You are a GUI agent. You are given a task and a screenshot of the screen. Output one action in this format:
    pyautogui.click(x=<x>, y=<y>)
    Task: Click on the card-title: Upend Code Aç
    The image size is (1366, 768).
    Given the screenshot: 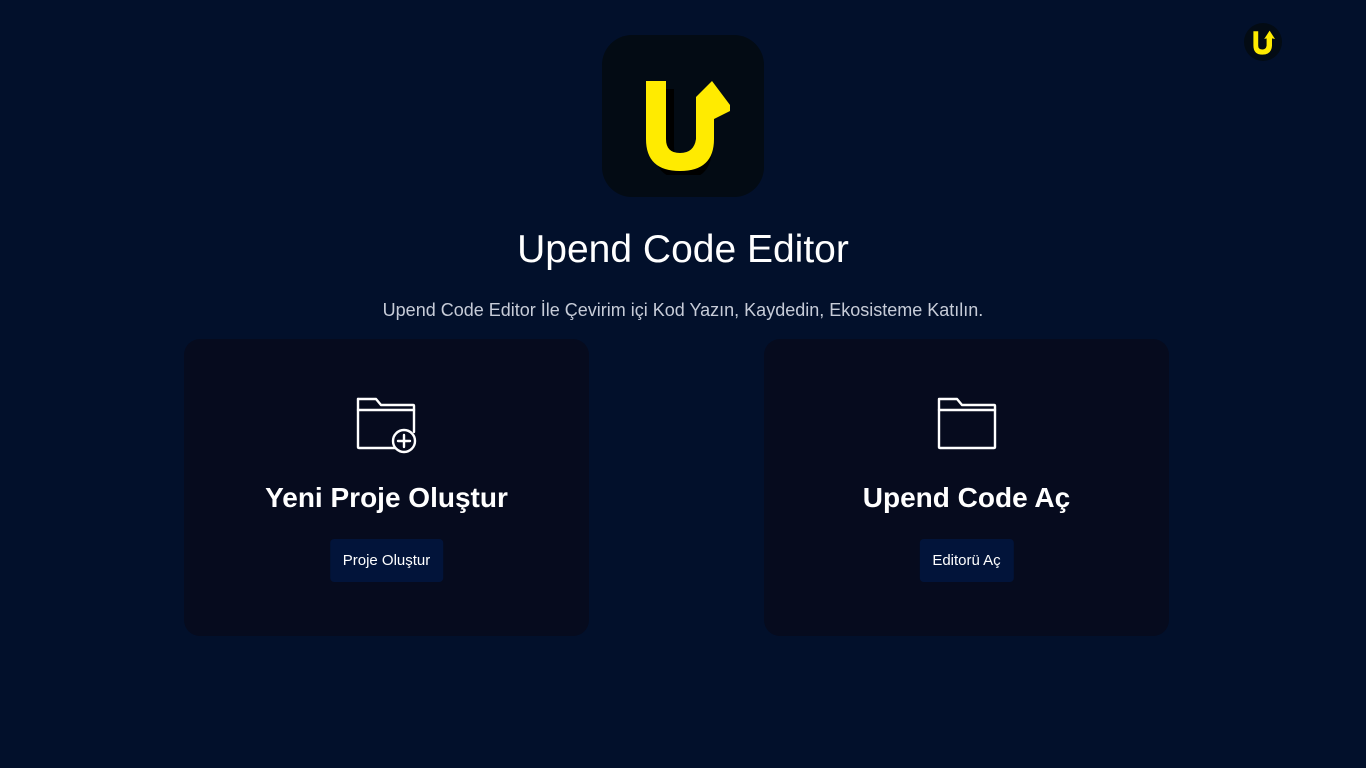 What is the action you would take?
    pyautogui.click(x=966, y=497)
    